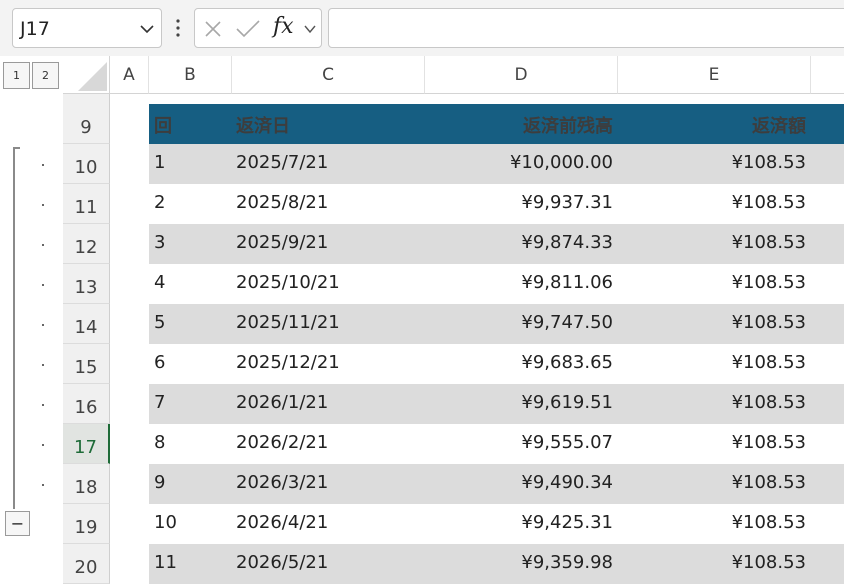 Image resolution: width=844 pixels, height=584 pixels. I want to click on row-header: 19, so click(86, 524).